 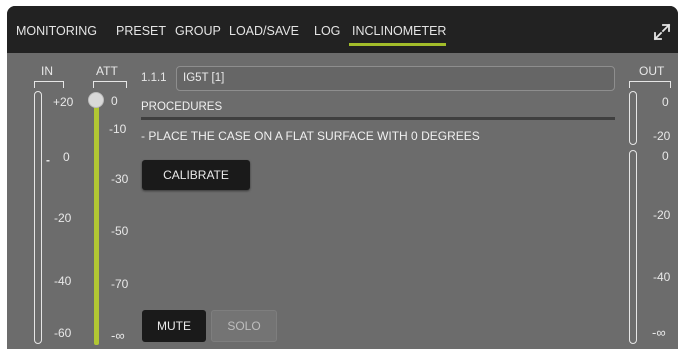 I want to click on tab-monitoring: MONITORING, so click(x=56, y=31).